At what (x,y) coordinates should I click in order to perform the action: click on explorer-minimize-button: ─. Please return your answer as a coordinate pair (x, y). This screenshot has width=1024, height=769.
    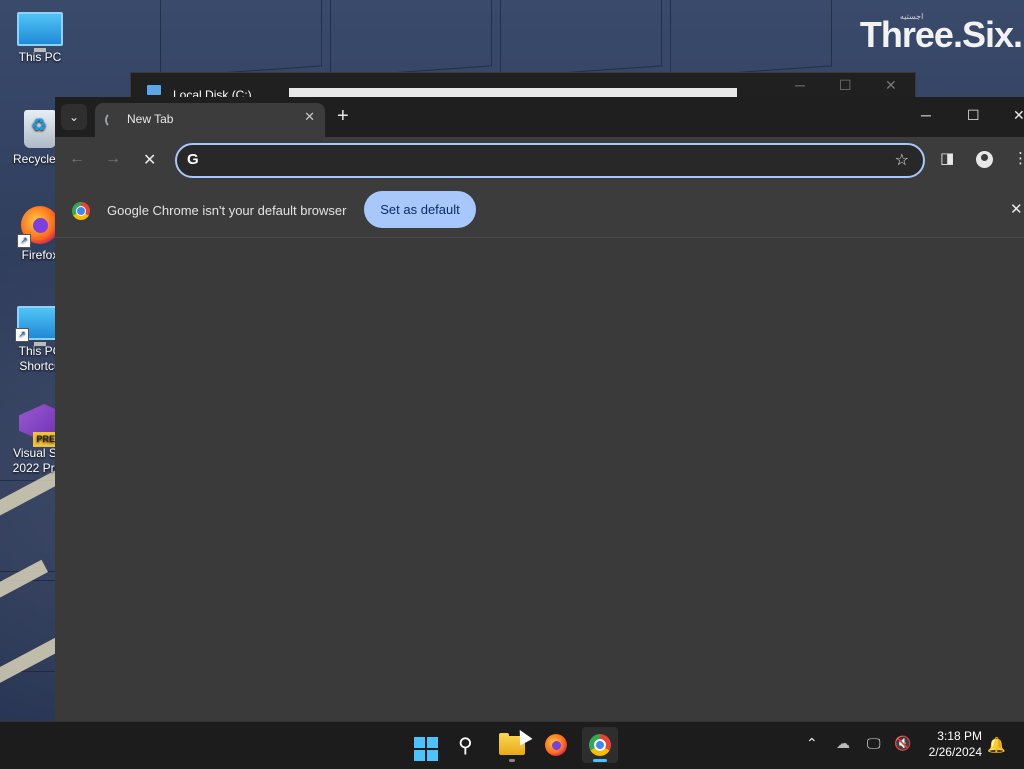
    Looking at the image, I should click on (800, 85).